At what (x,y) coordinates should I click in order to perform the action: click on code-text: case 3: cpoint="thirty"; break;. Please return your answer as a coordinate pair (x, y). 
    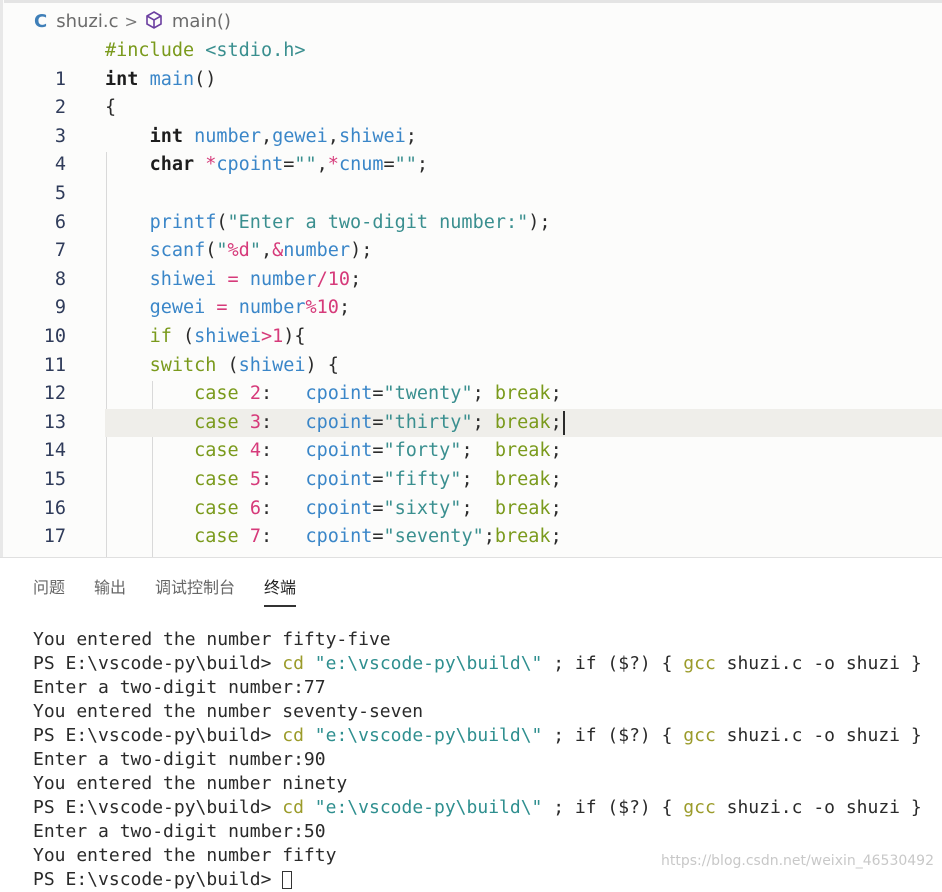
    Looking at the image, I should click on (335, 423).